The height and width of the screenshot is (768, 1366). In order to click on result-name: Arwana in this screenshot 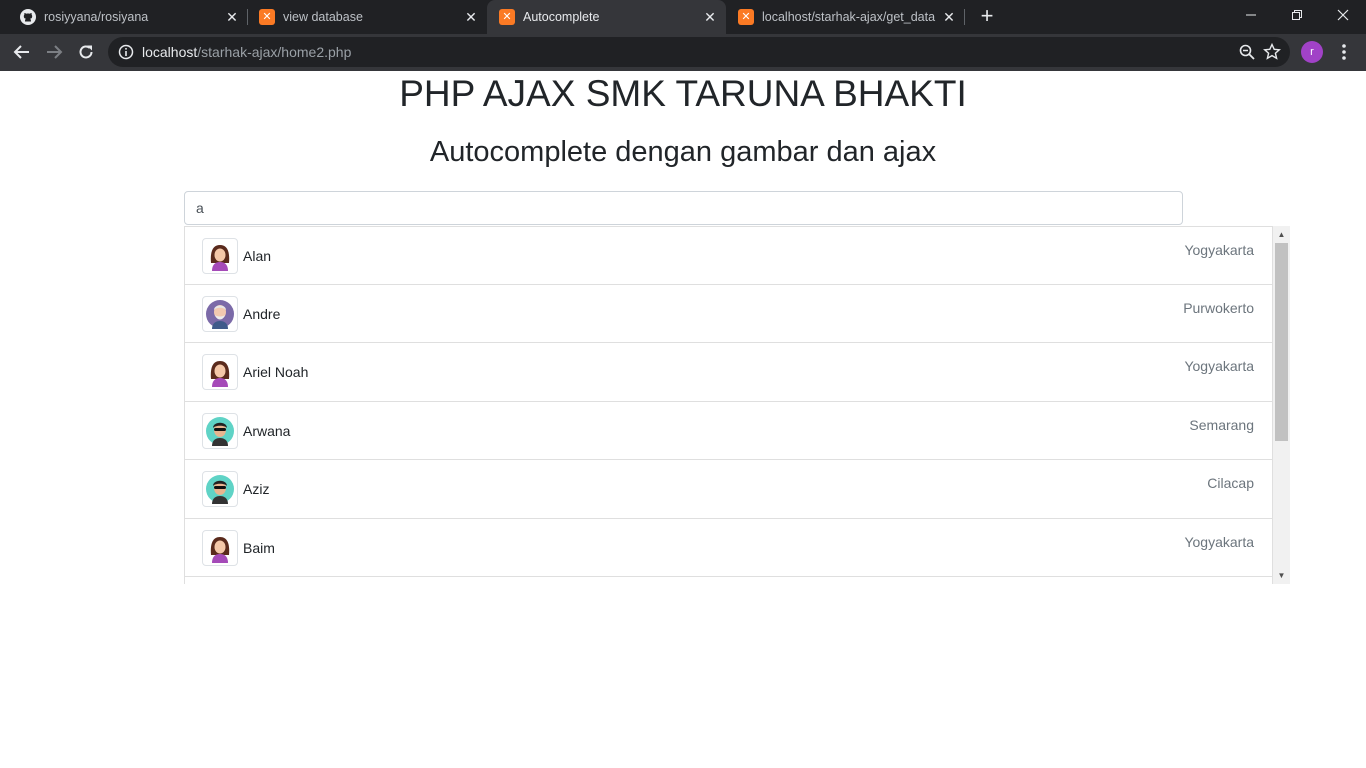, I will do `click(267, 430)`.